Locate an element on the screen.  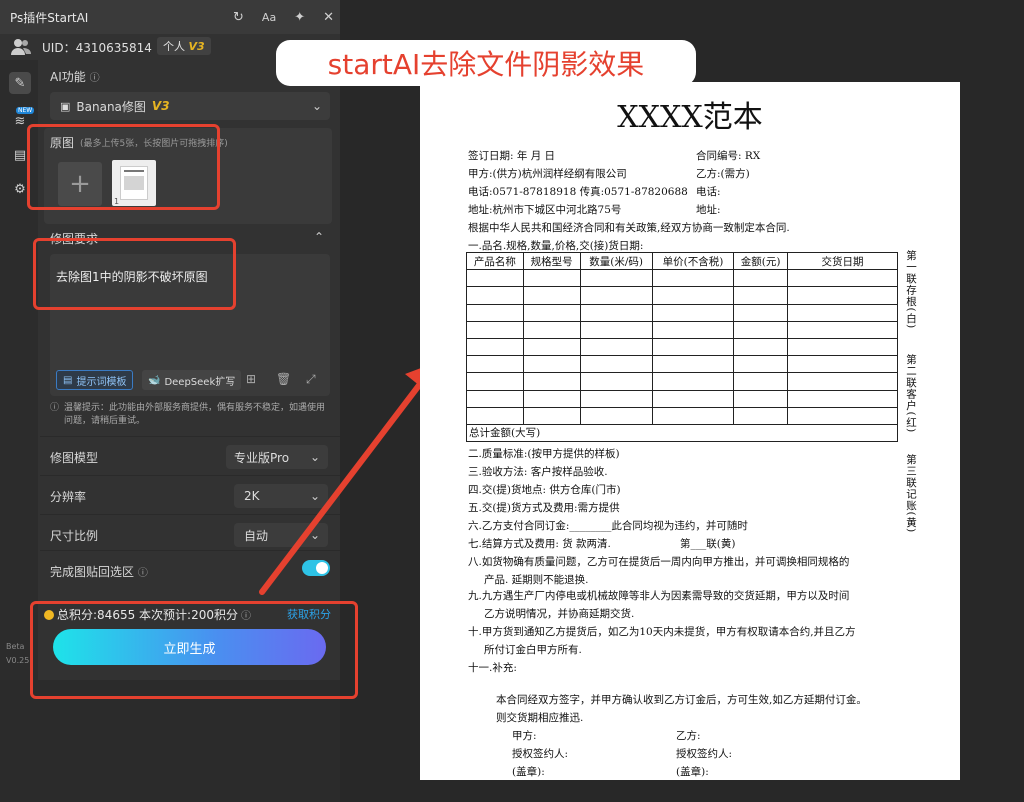
side-label: 第三联记账(黄) is located at coordinates (911, 494).